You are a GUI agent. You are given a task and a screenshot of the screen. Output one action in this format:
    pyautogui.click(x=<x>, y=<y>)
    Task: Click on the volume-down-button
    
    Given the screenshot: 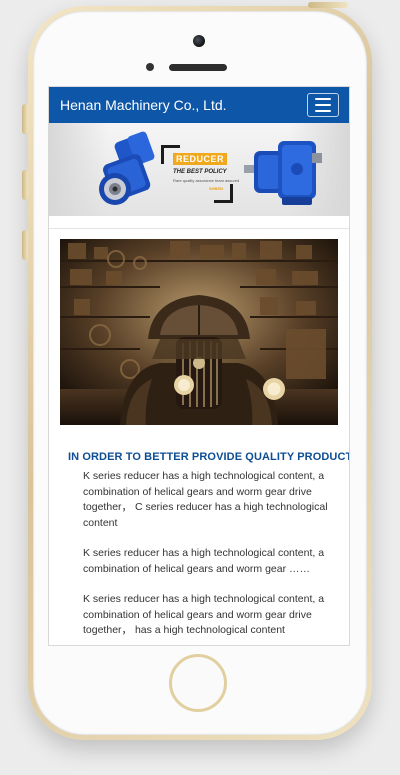 What is the action you would take?
    pyautogui.click(x=25, y=245)
    